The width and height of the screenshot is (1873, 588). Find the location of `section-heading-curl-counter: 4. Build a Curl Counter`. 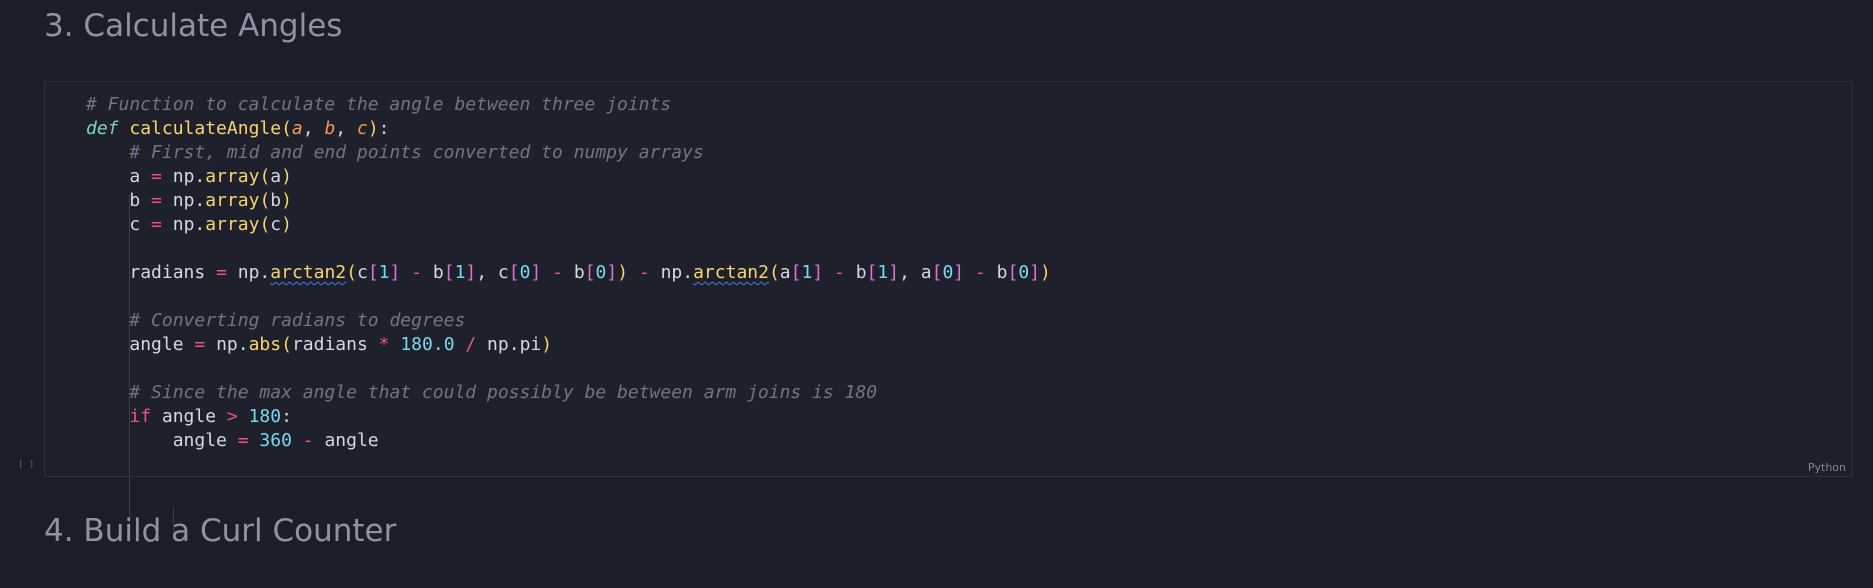

section-heading-curl-counter: 4. Build a Curl Counter is located at coordinates (220, 531).